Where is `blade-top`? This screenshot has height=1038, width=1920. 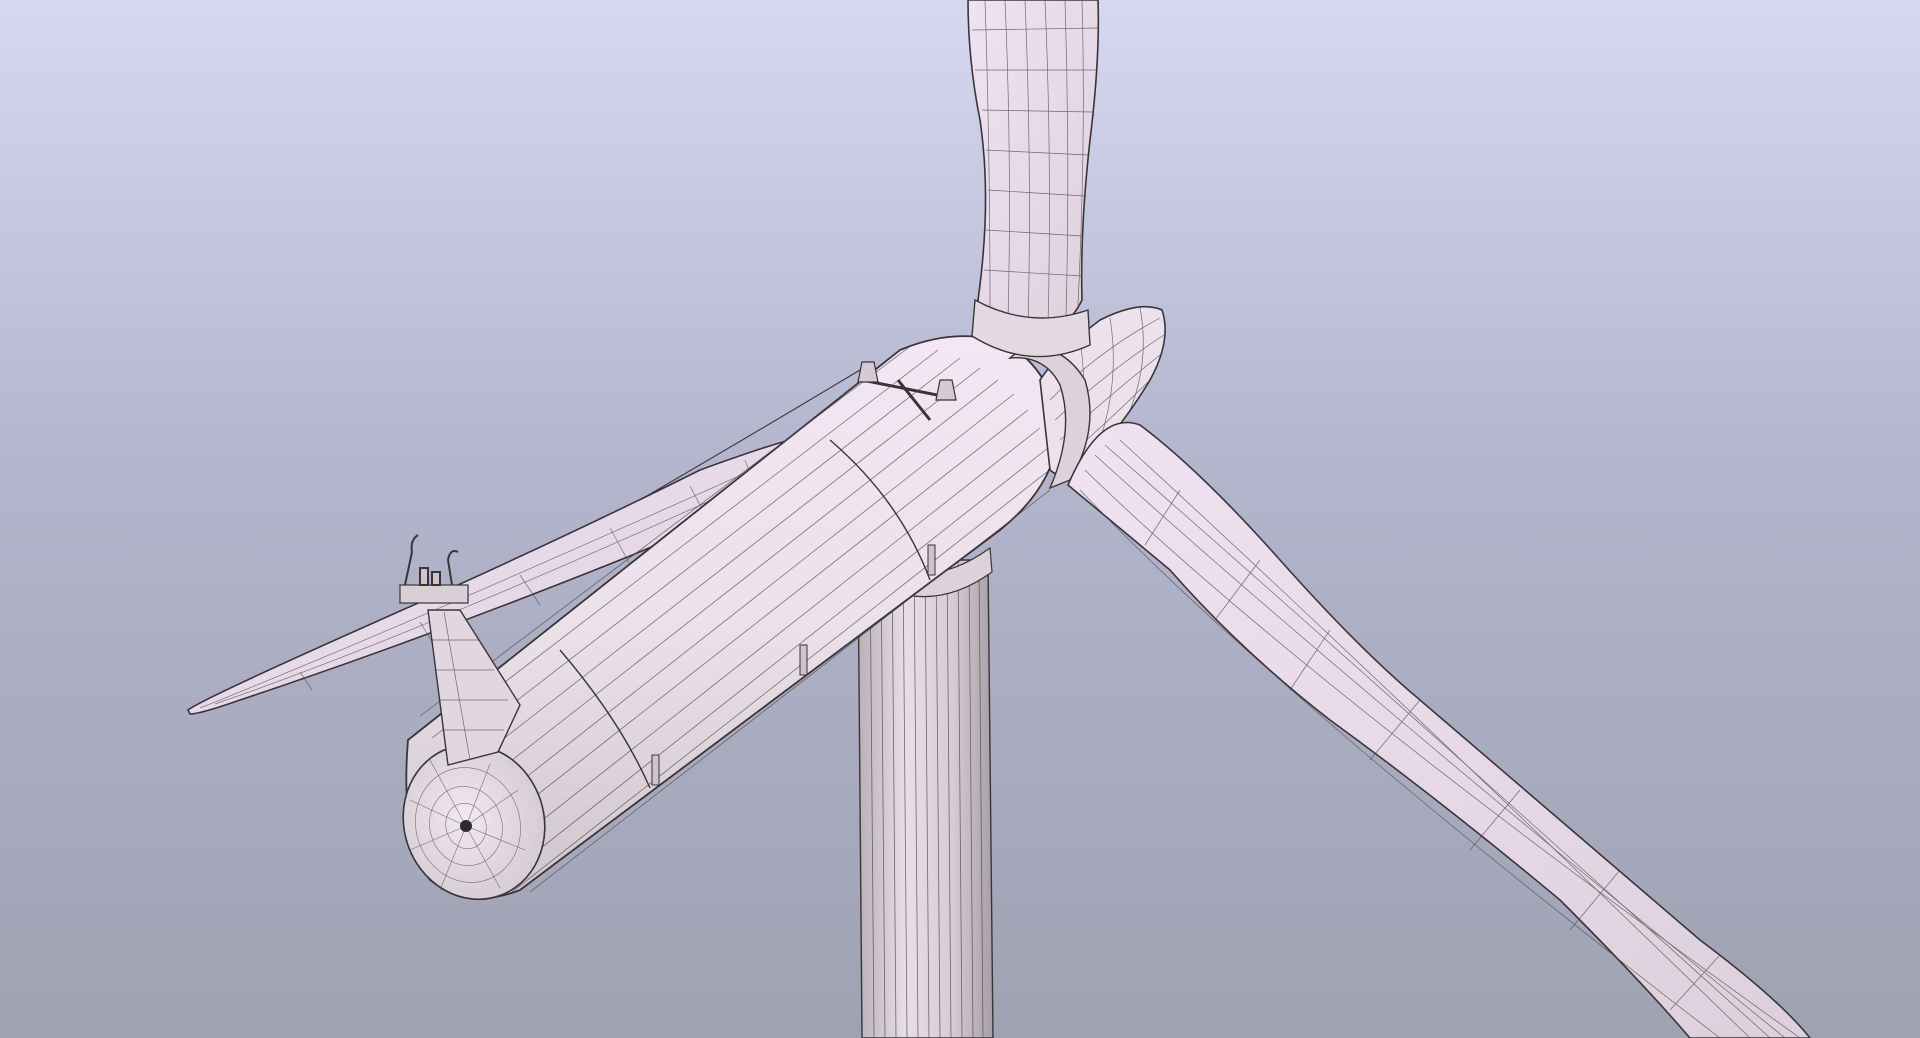 blade-top is located at coordinates (1033, 179).